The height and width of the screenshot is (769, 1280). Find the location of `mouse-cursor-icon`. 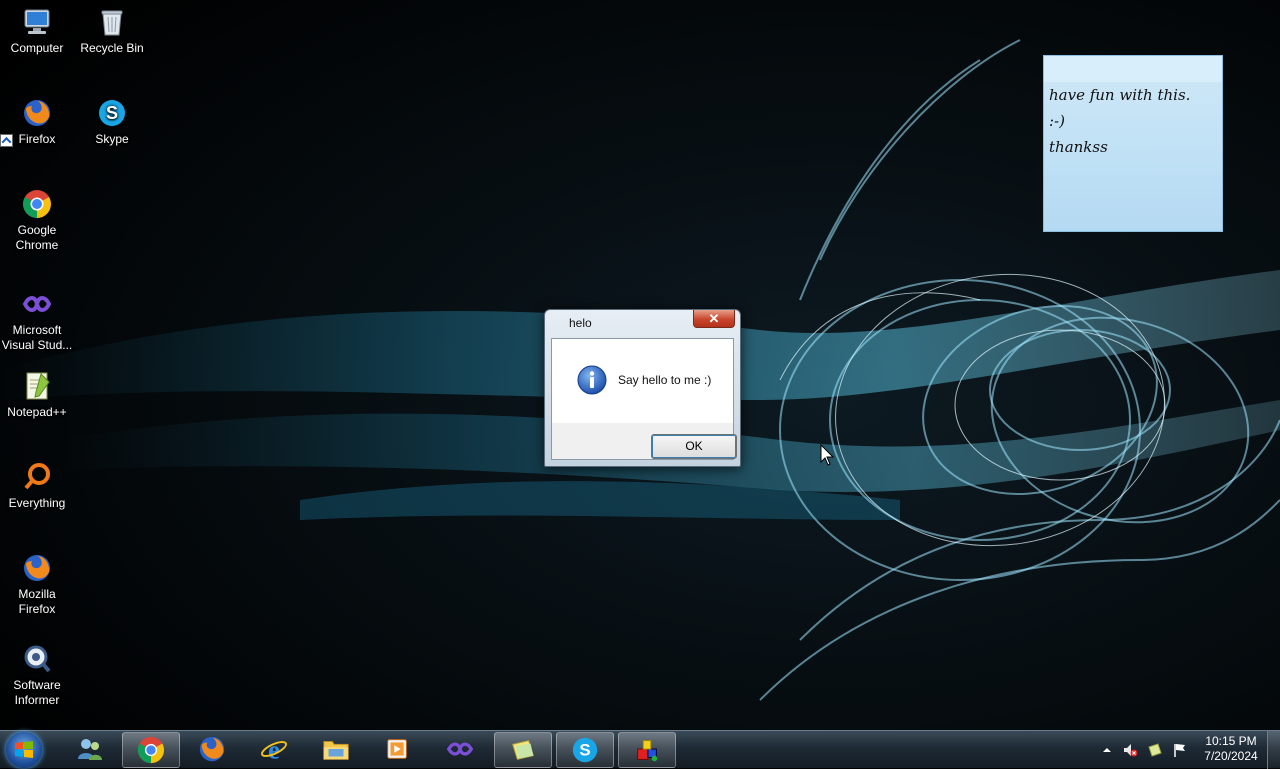

mouse-cursor-icon is located at coordinates (827, 455).